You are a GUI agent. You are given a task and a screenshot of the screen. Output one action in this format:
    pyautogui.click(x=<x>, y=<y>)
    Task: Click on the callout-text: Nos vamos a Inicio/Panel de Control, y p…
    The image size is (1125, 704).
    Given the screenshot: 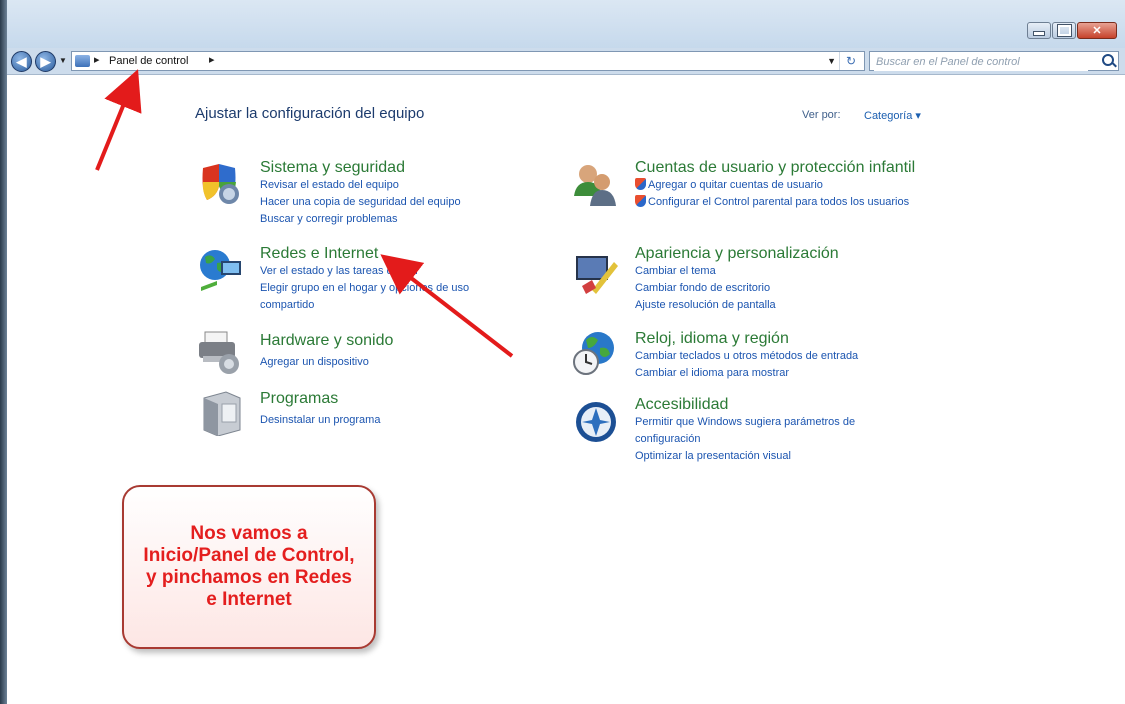 What is the action you would take?
    pyautogui.click(x=249, y=566)
    